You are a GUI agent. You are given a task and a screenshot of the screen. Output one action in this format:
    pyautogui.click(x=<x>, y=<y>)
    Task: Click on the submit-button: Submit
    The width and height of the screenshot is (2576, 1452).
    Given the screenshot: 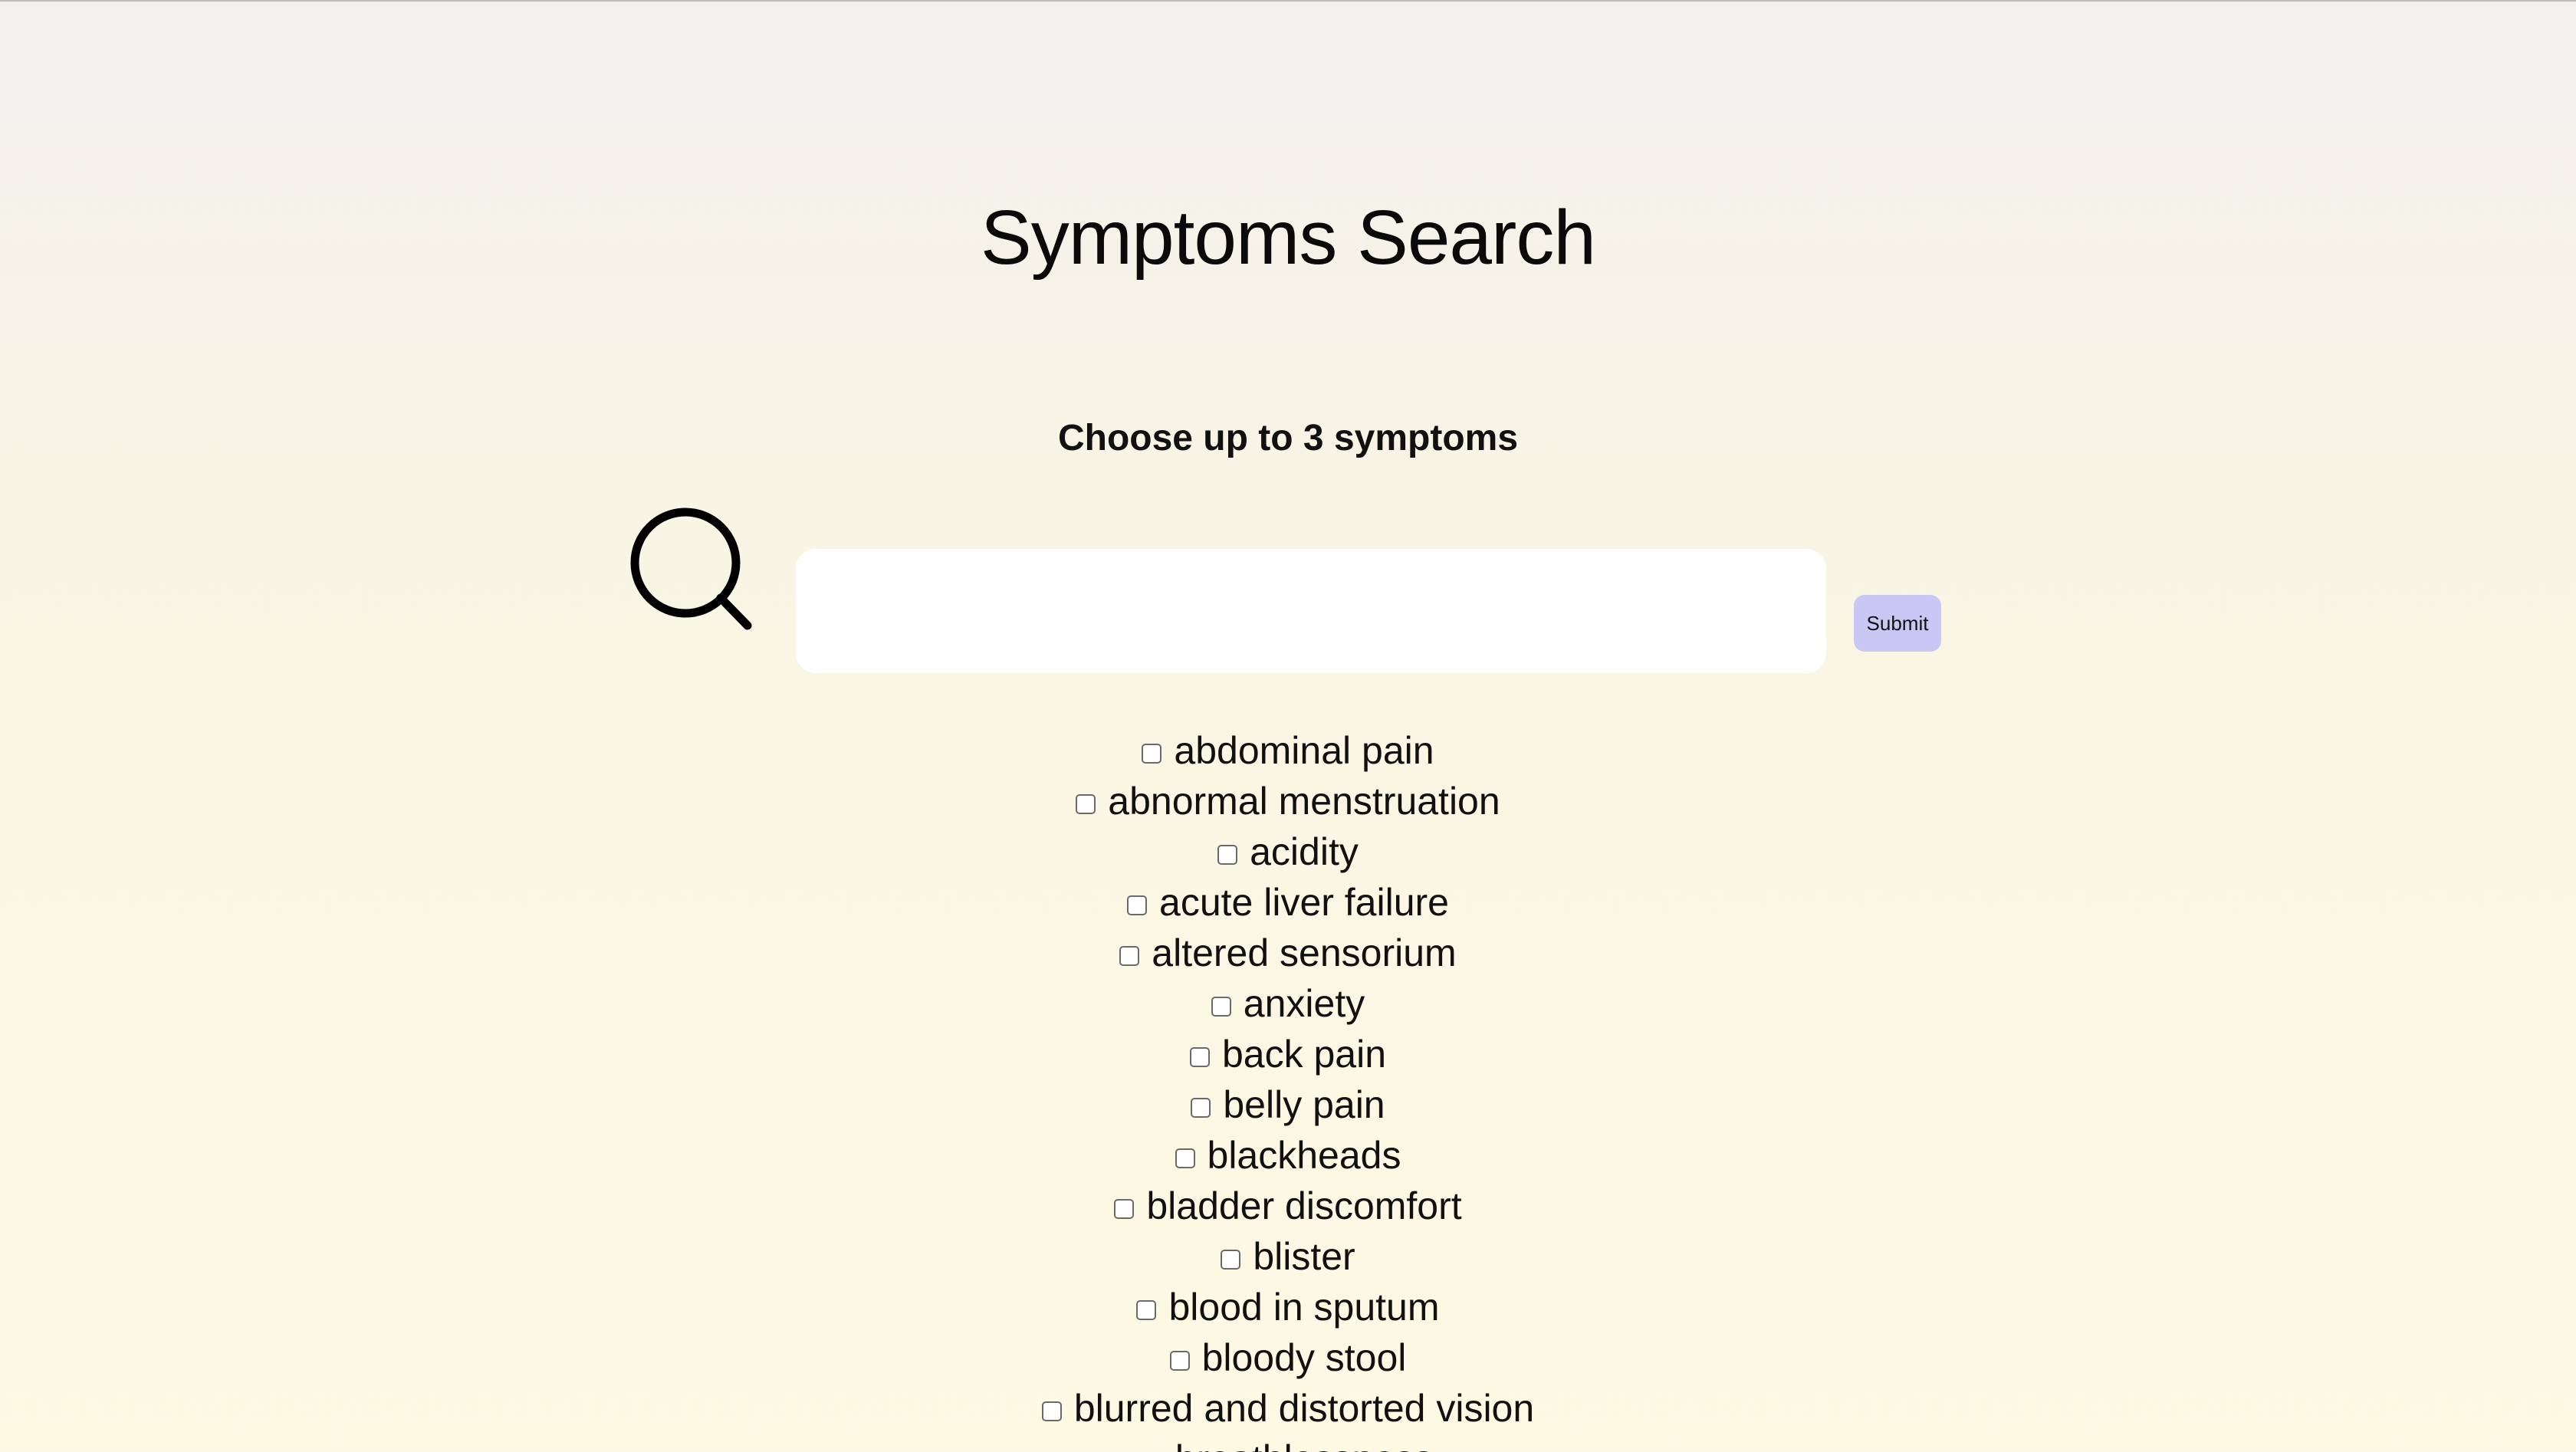 What is the action you would take?
    pyautogui.click(x=1898, y=623)
    